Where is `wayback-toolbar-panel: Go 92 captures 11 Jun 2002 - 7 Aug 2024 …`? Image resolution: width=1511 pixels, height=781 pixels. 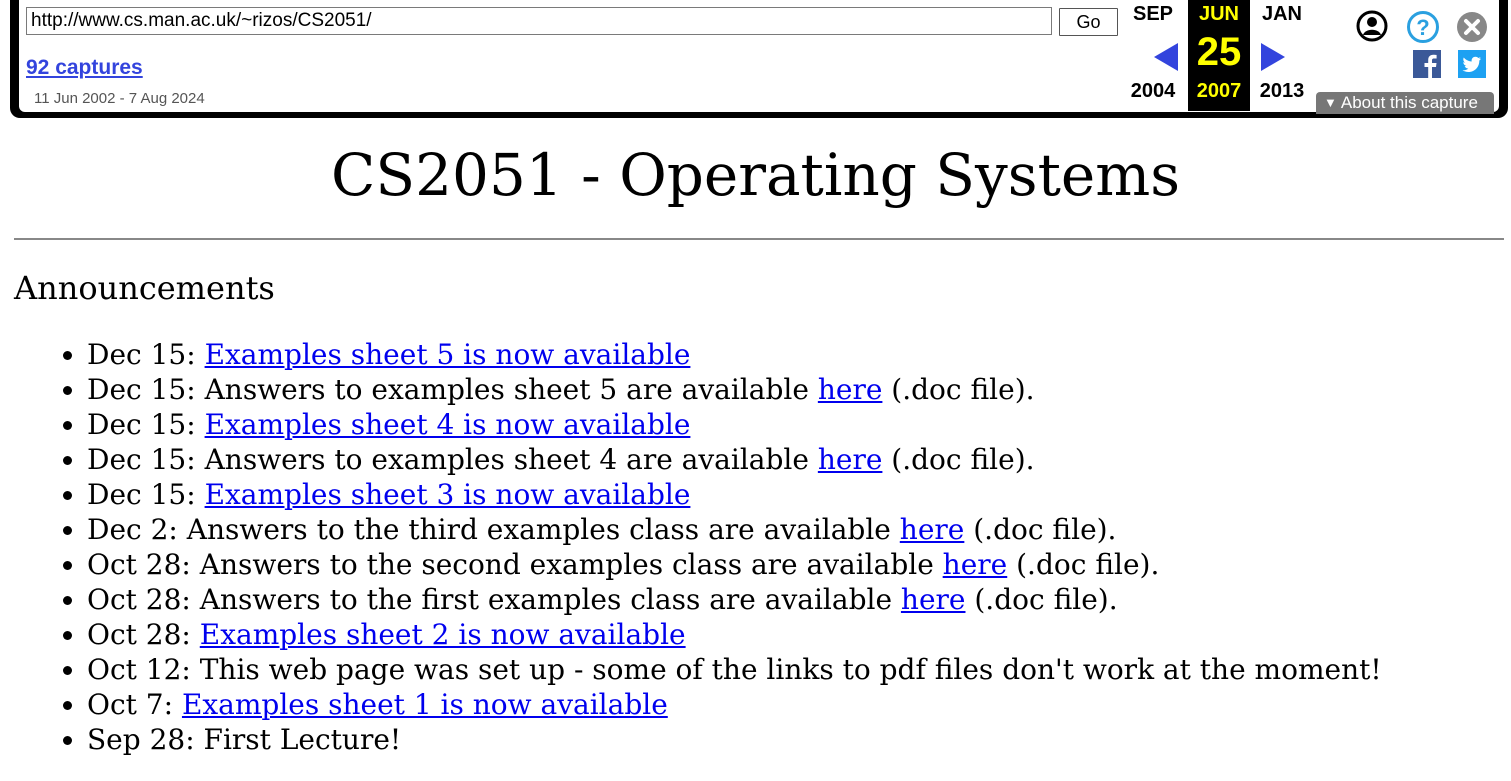 wayback-toolbar-panel: Go 92 captures 11 Jun 2002 - 7 Aug 2024 … is located at coordinates (759, 57).